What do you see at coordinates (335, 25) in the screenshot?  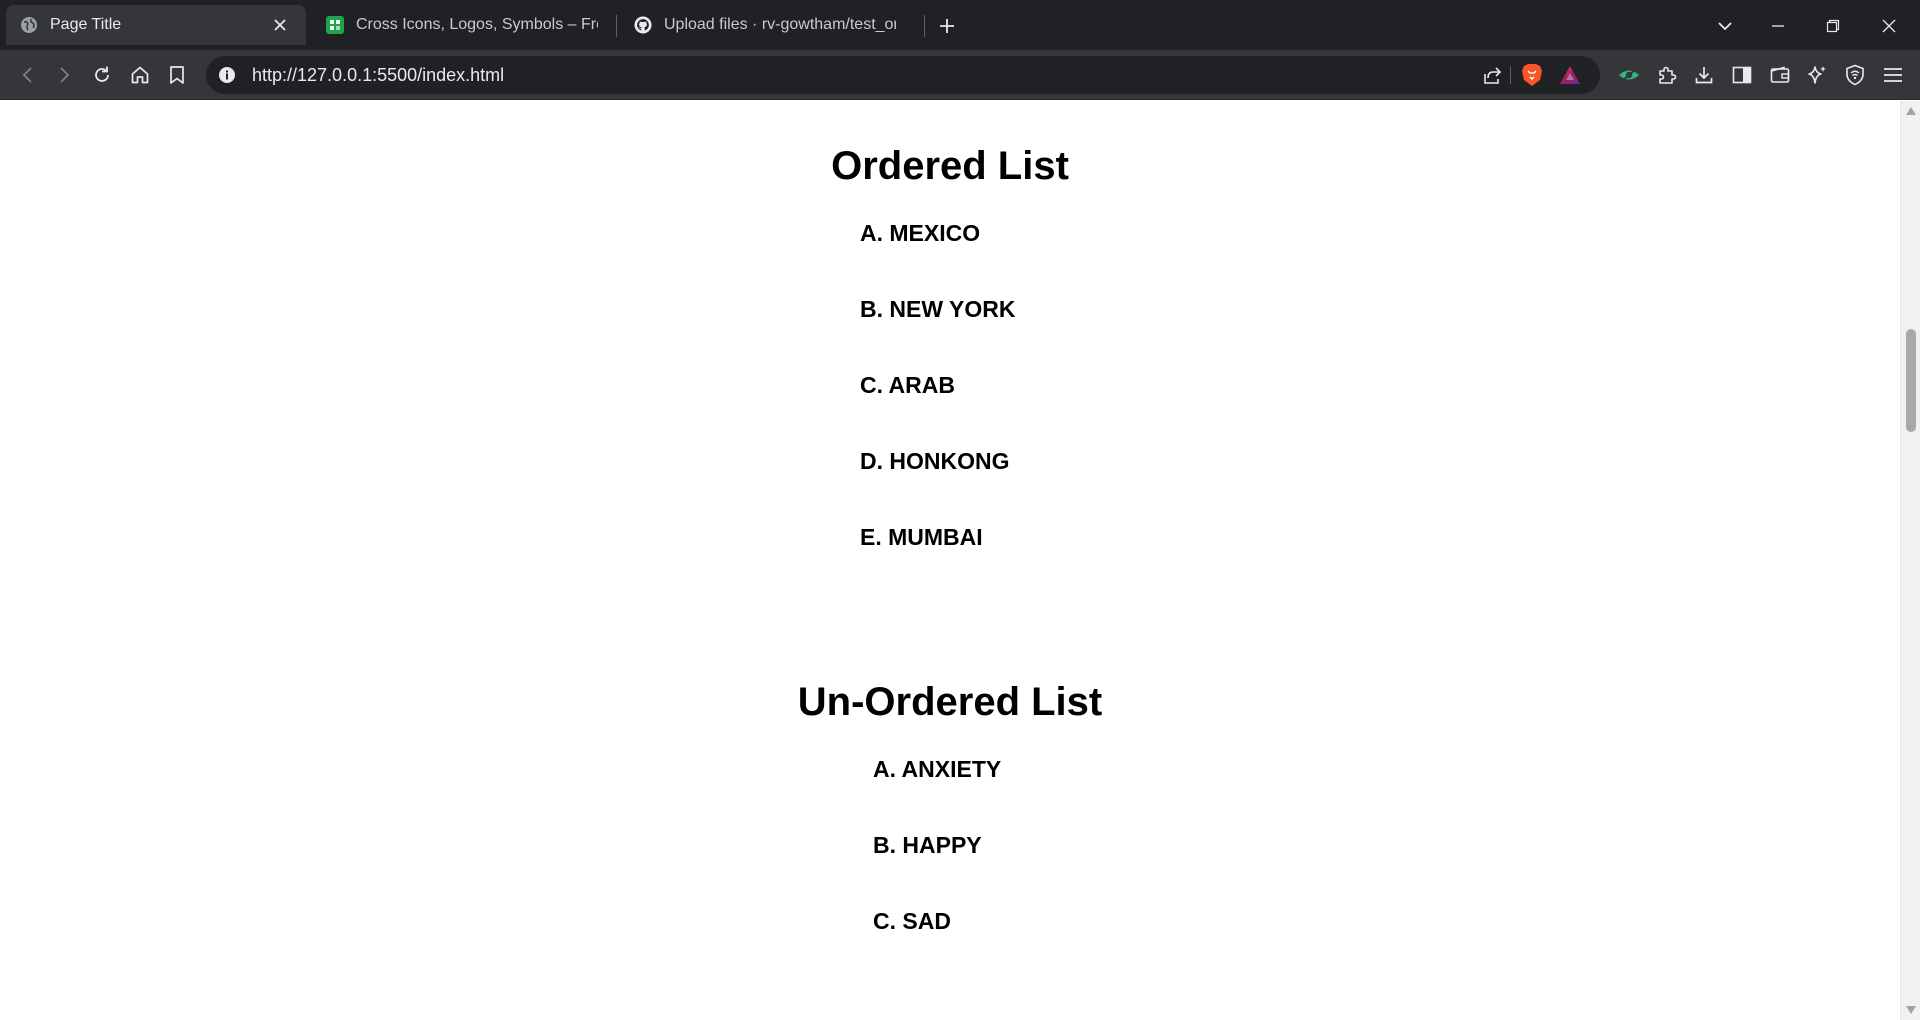 I see `green-square-logo-icon` at bounding box center [335, 25].